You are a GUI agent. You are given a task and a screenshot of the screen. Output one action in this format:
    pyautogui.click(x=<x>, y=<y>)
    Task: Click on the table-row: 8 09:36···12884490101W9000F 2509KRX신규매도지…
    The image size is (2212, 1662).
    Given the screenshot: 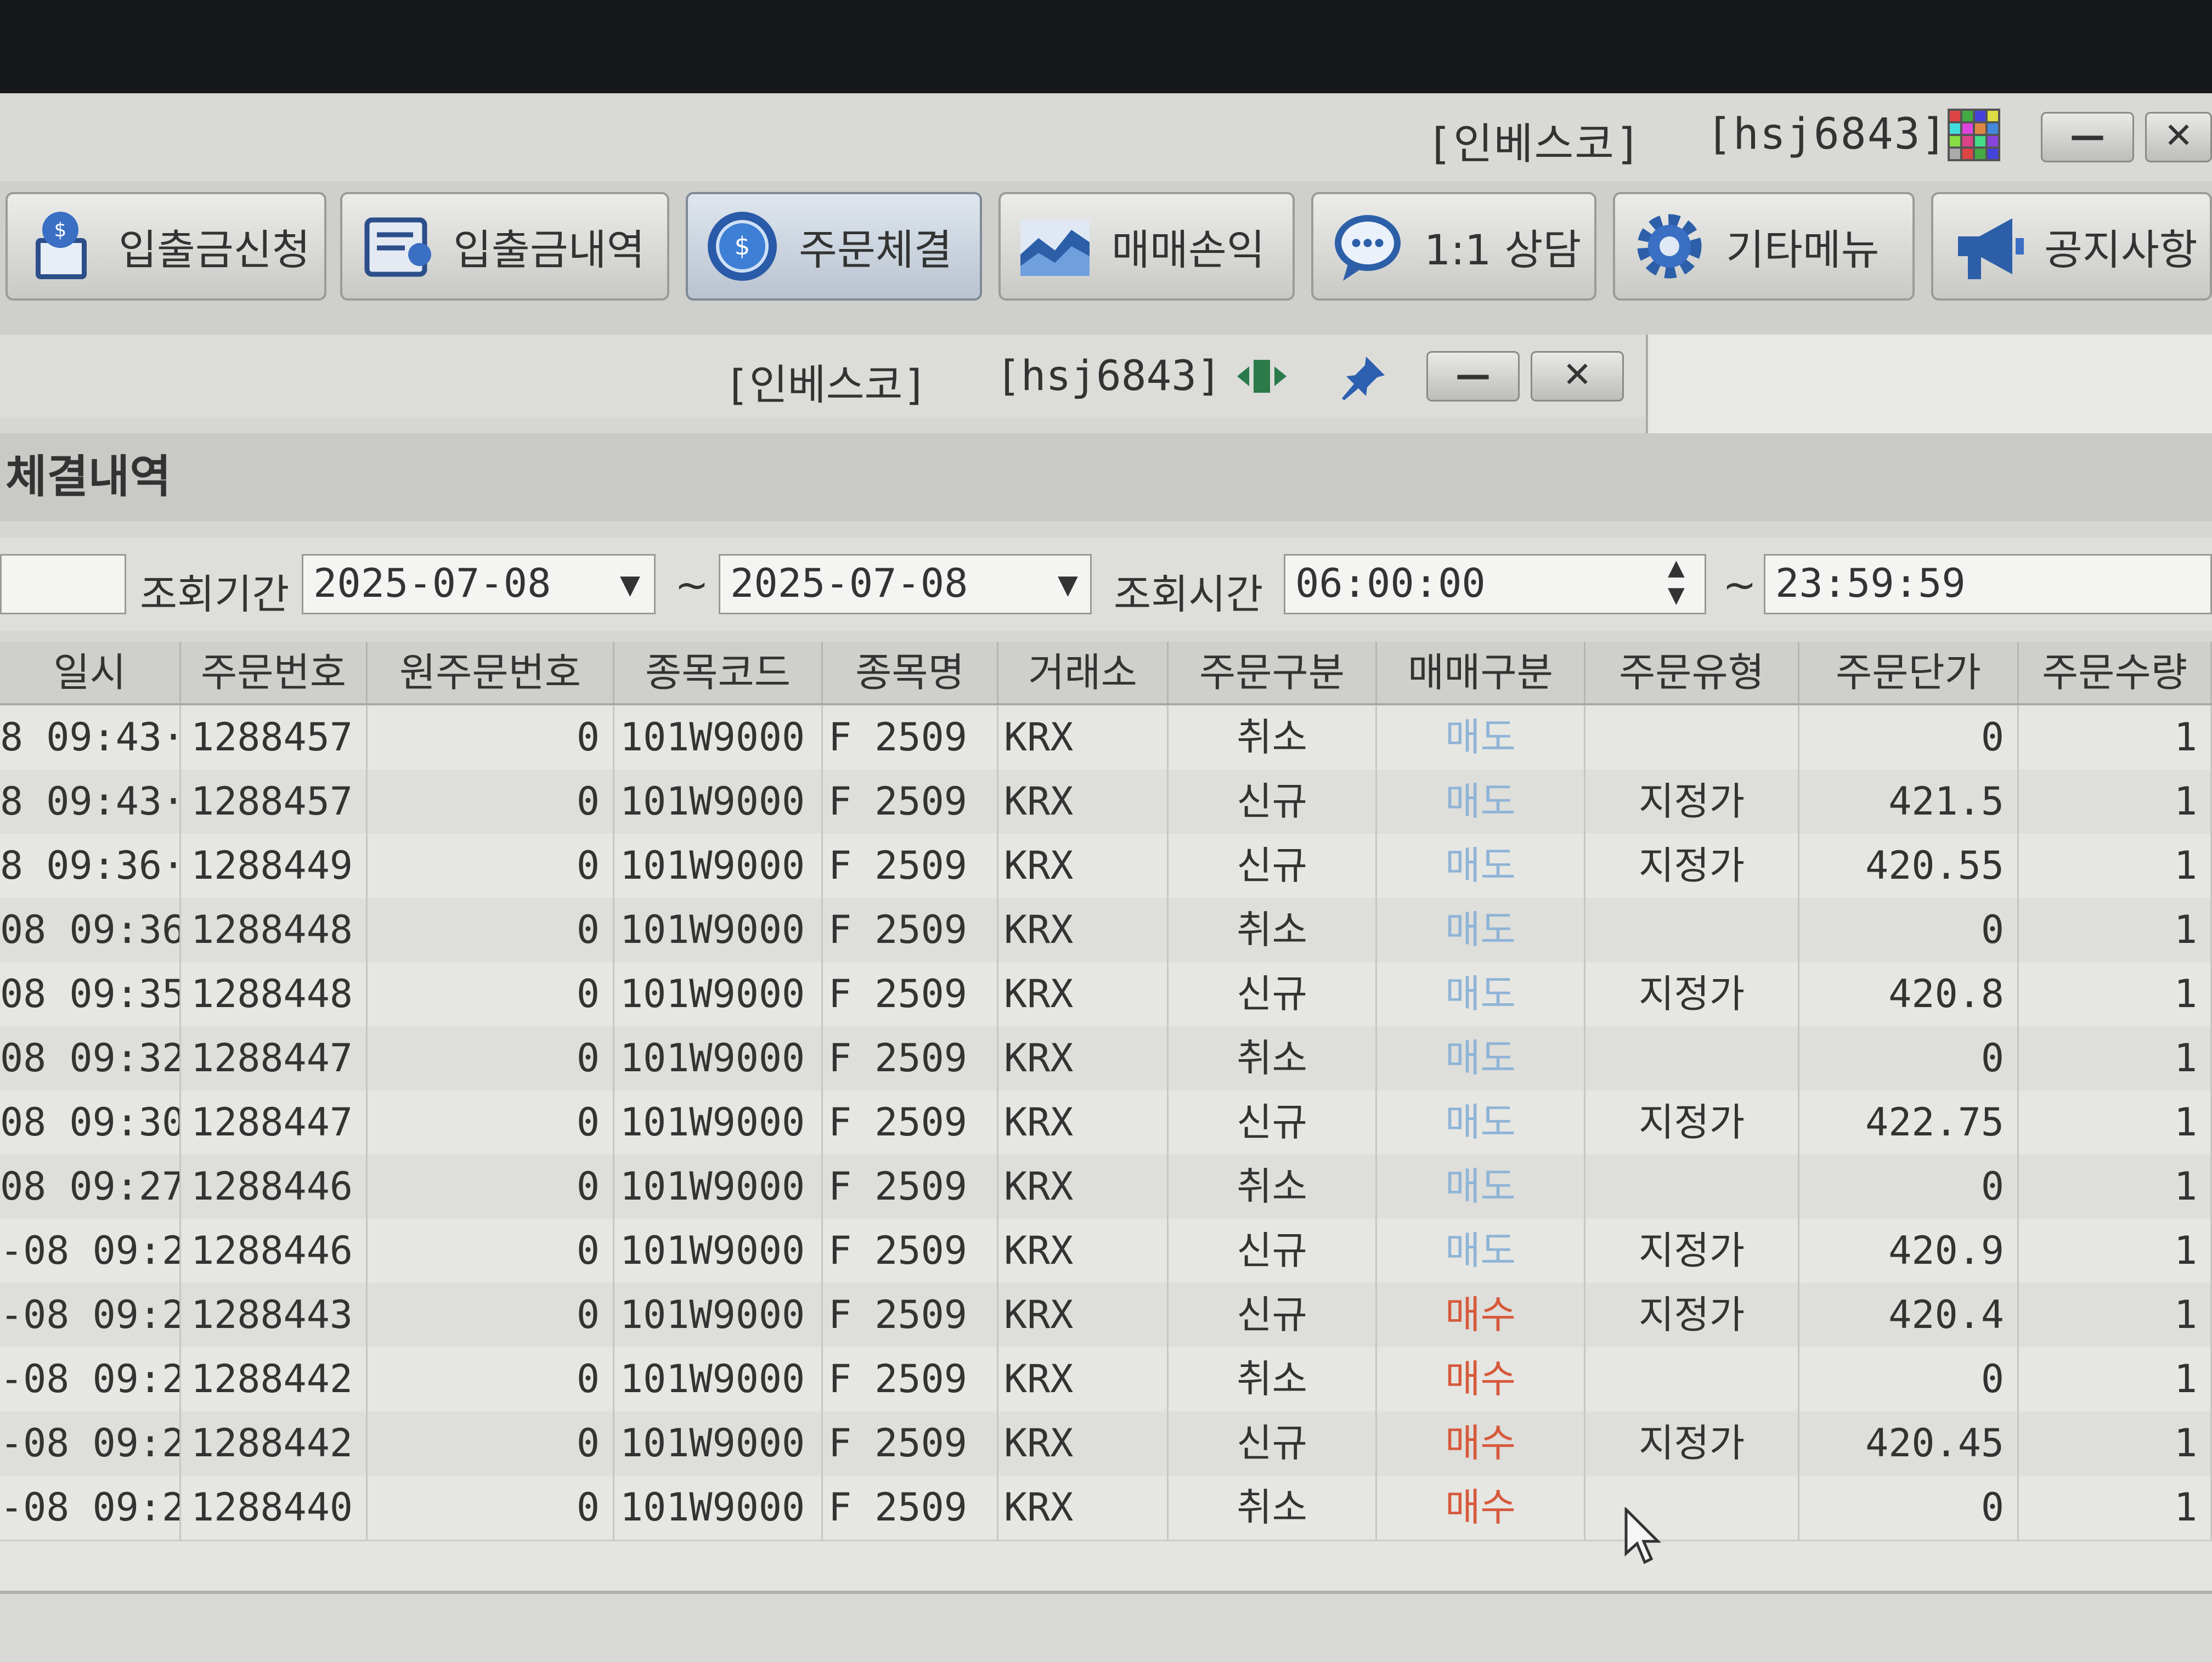 What is the action you would take?
    pyautogui.click(x=1106, y=867)
    